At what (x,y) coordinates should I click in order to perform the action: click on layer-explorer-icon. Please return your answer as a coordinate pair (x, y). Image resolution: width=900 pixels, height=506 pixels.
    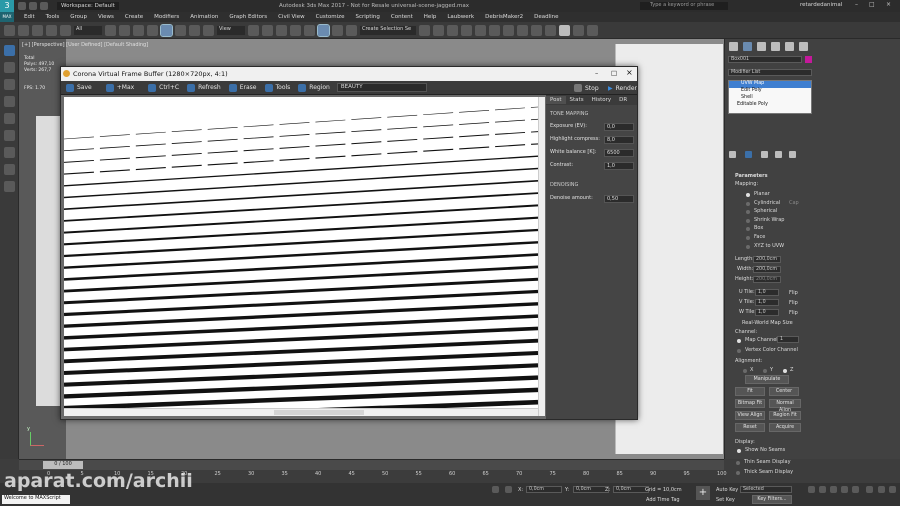
    Looking at the image, I should click on (452, 30).